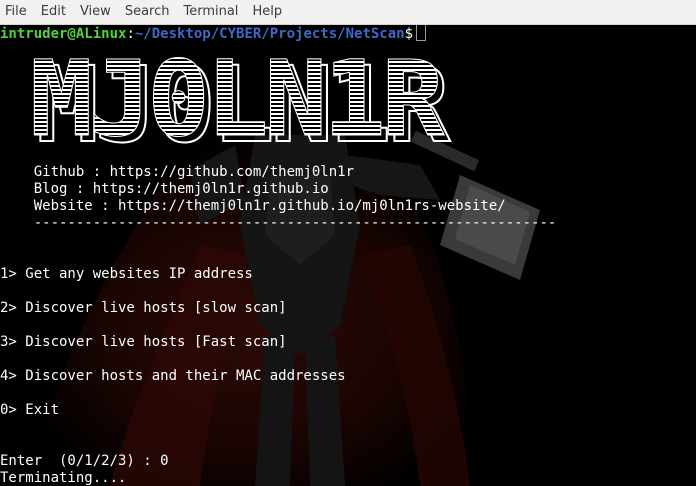 This screenshot has width=696, height=486. What do you see at coordinates (17, 12) in the screenshot?
I see `menu-file: File` at bounding box center [17, 12].